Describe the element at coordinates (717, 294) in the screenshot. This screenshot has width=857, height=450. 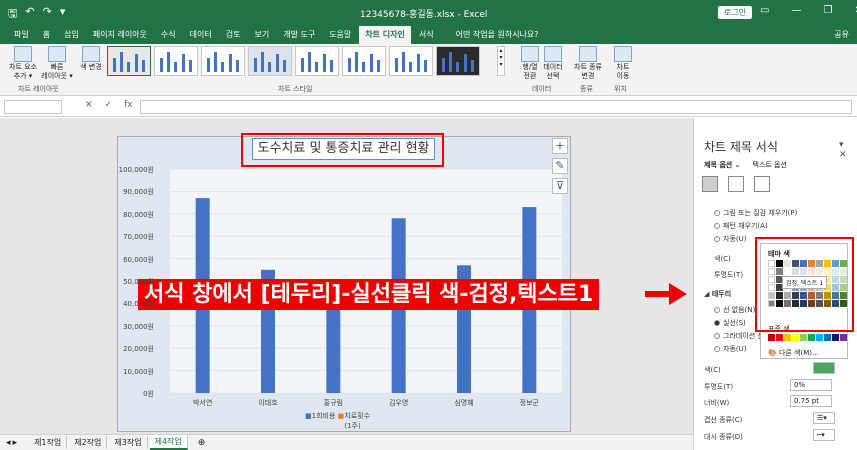
I see `border-section-header: ◢ 테두리` at that location.